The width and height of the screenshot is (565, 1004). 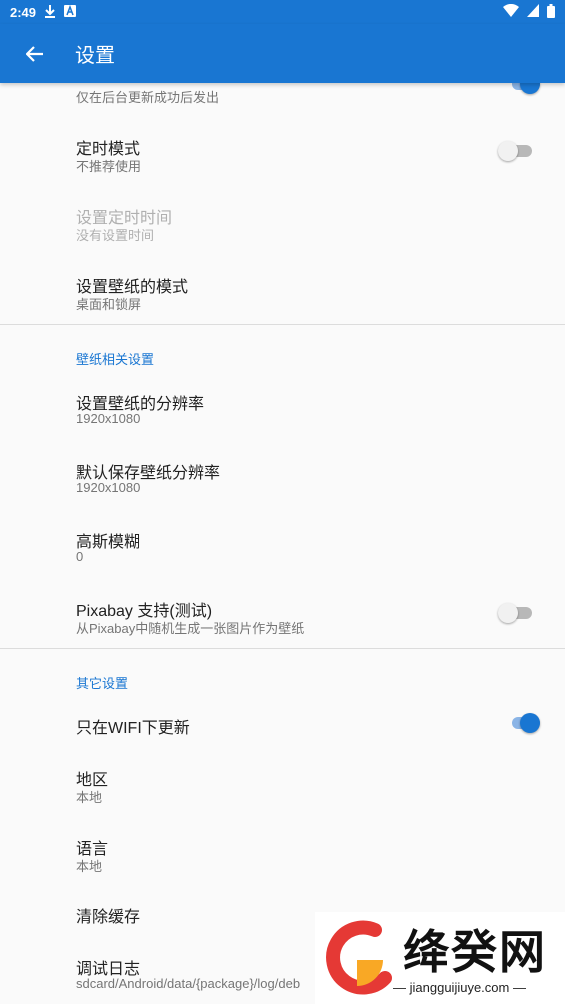 What do you see at coordinates (511, 11) in the screenshot?
I see `wifi-icon` at bounding box center [511, 11].